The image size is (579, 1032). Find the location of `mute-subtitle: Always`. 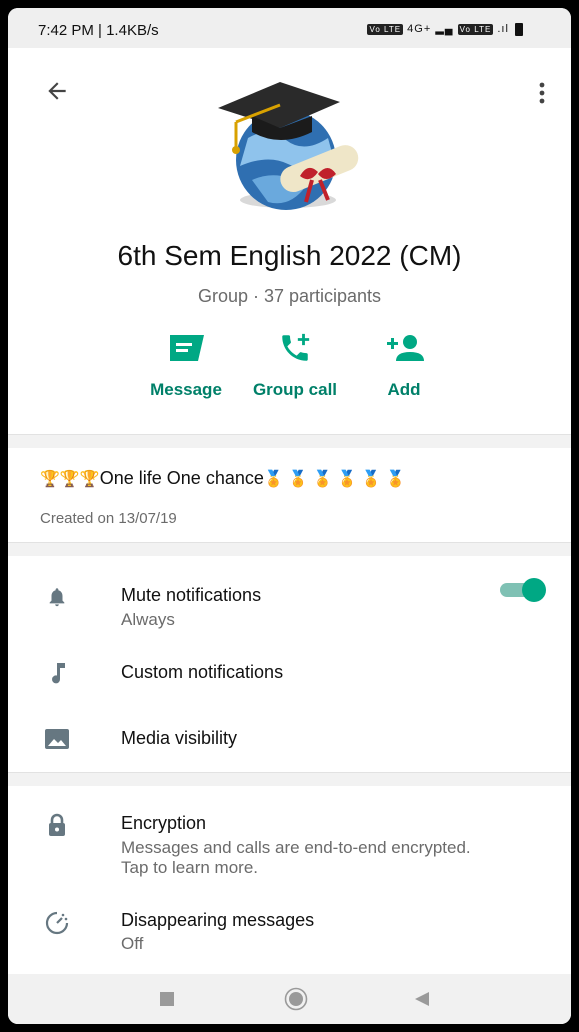

mute-subtitle: Always is located at coordinates (148, 619).